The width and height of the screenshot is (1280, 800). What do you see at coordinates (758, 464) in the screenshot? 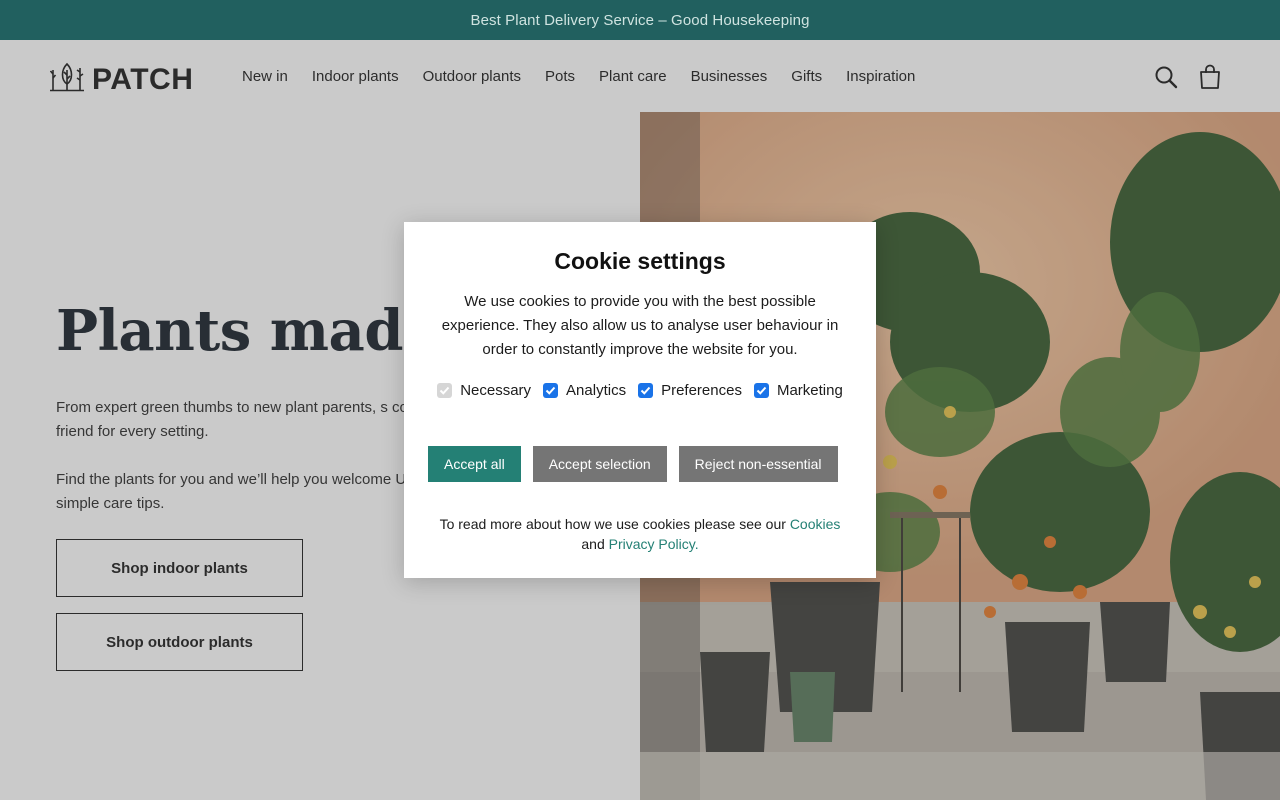
I see `reject-non-essential-button: Reject non-essential` at bounding box center [758, 464].